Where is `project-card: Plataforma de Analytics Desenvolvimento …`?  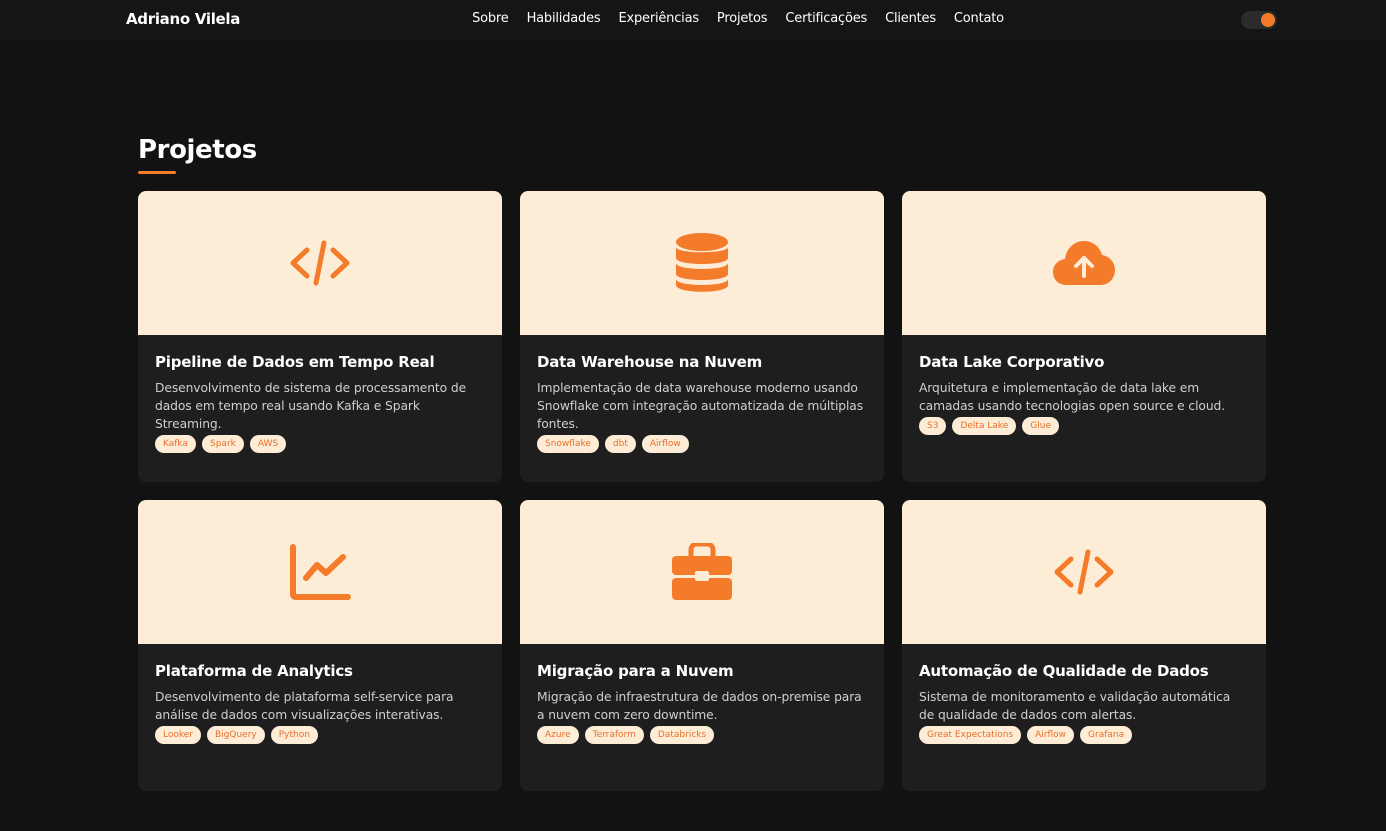
project-card: Plataforma de Analytics Desenvolvimento … is located at coordinates (320, 645).